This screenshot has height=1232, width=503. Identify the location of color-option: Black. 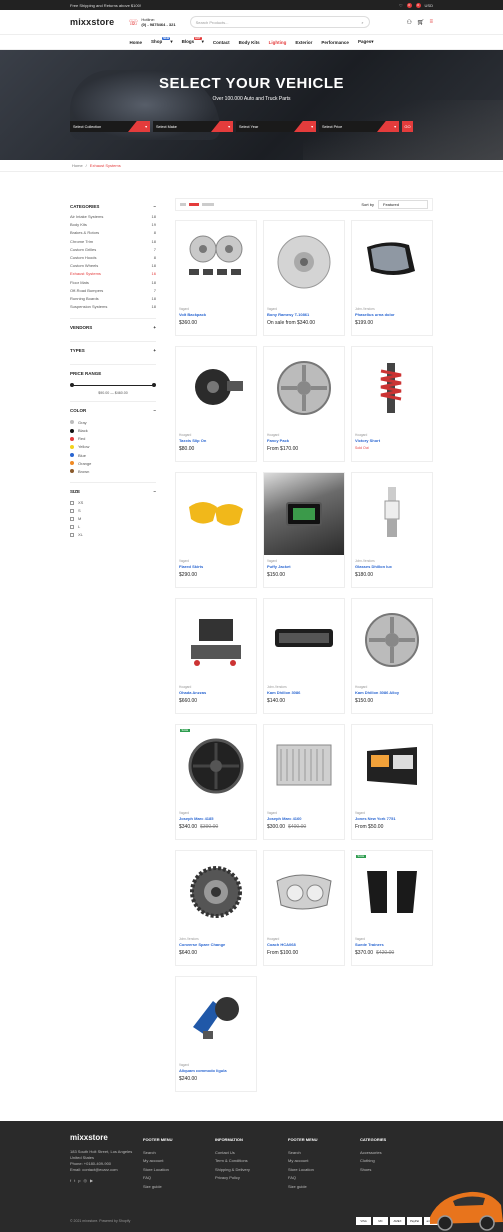
(113, 430).